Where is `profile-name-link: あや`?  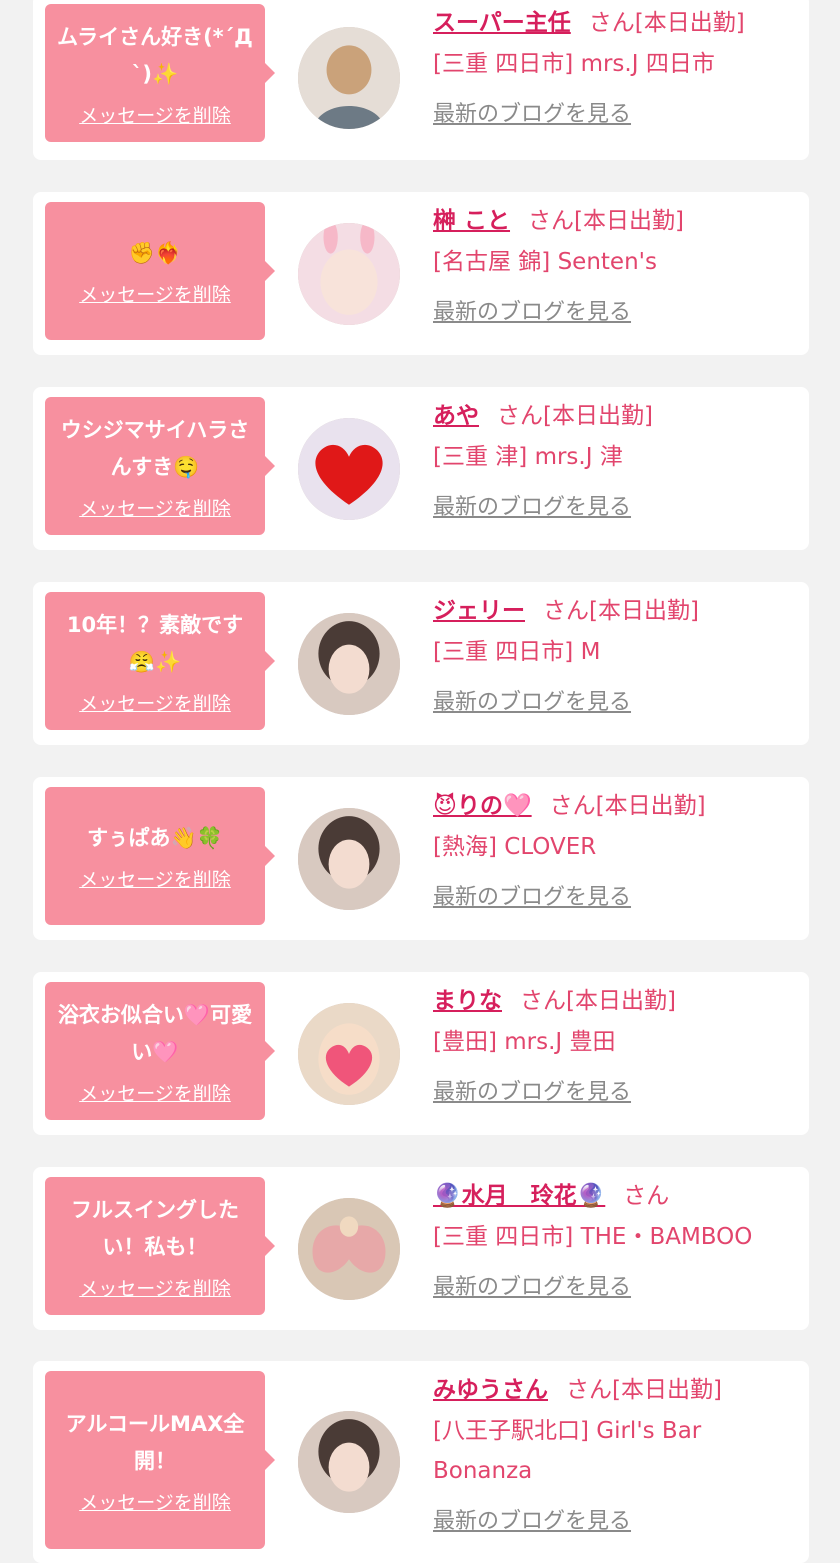
profile-name-link: あや is located at coordinates (456, 416).